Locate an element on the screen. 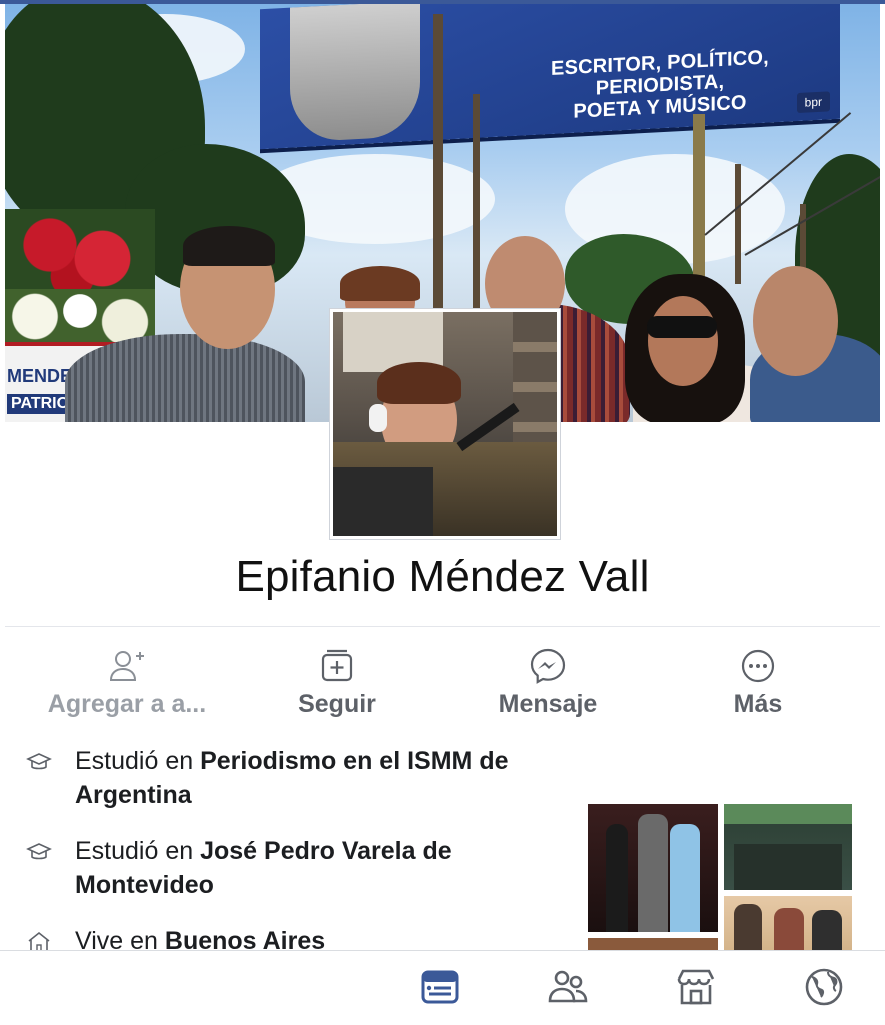 Image resolution: width=885 pixels, height=1025 pixels. message-button: Mensaje is located at coordinates (548, 685).